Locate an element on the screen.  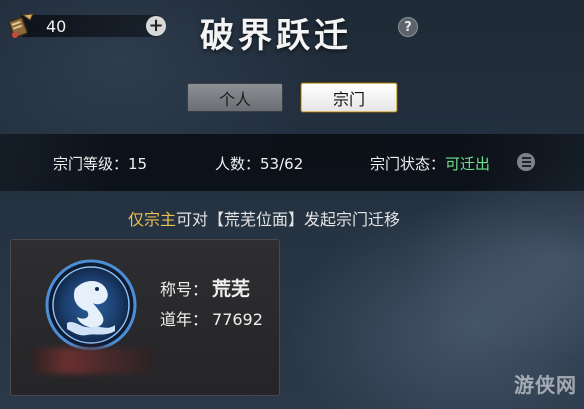
member-count-value: 53/62 is located at coordinates (282, 164).